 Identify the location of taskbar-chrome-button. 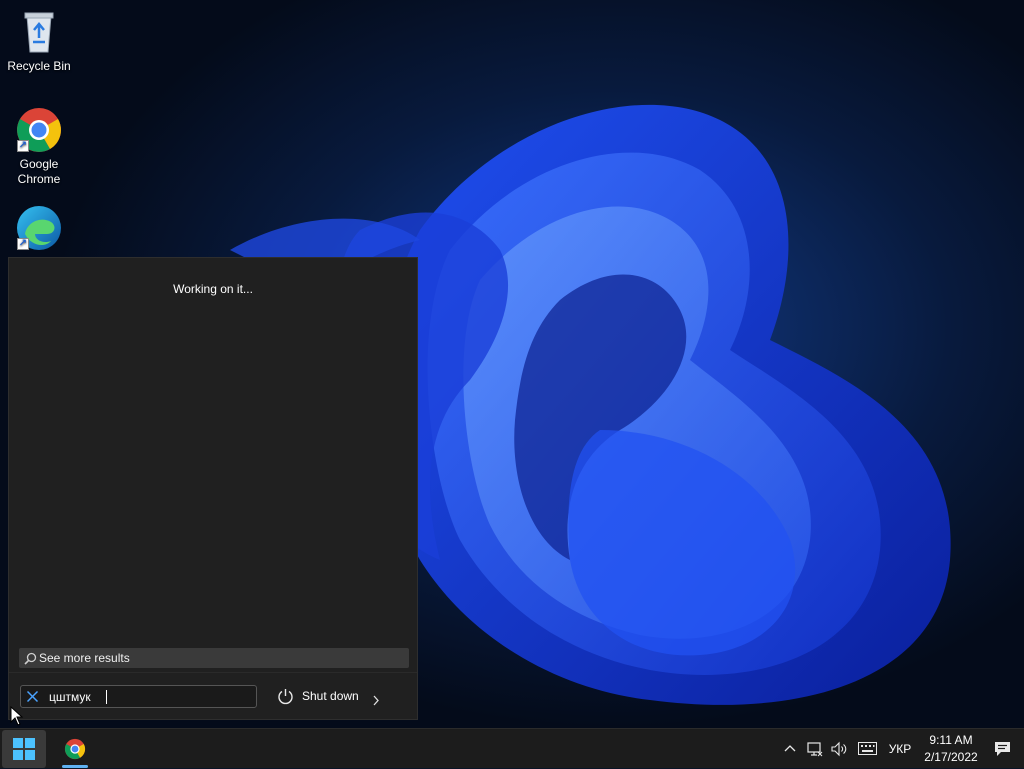
(75, 749).